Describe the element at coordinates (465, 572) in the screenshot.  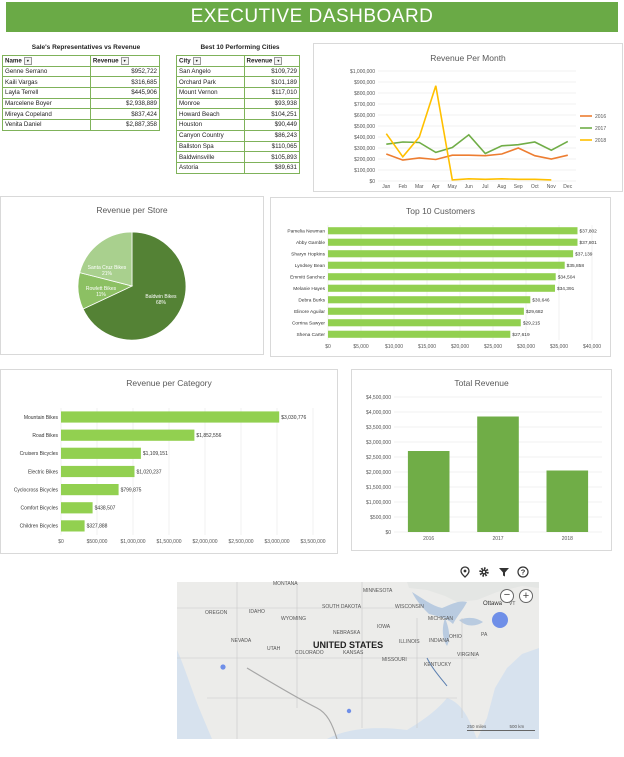
I see `location-pin-icon` at that location.